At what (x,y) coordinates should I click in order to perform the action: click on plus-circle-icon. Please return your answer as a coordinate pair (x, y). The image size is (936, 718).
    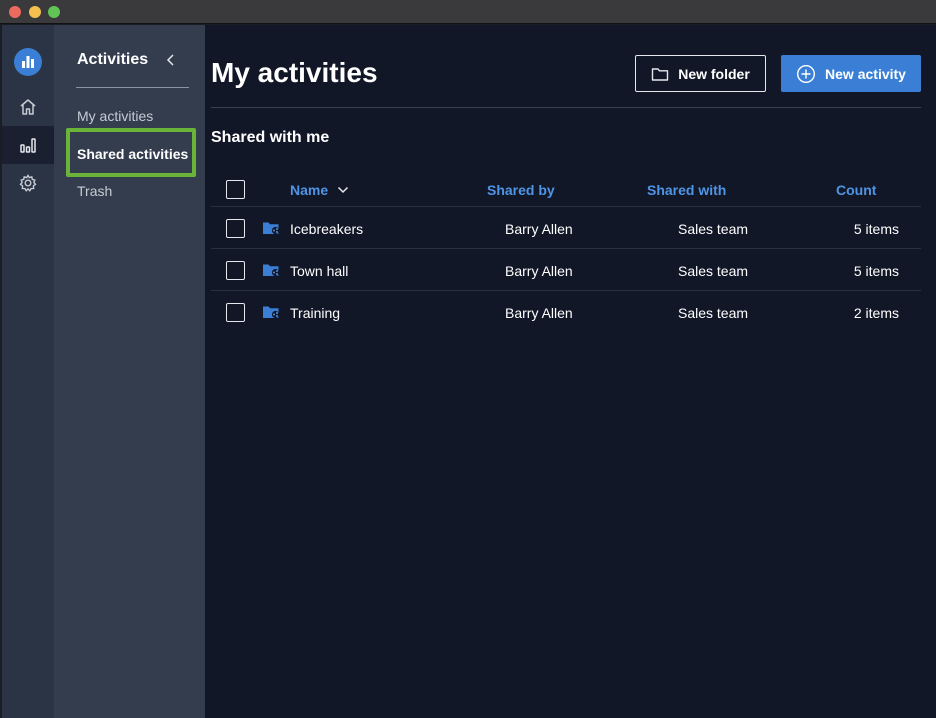
    Looking at the image, I should click on (806, 73).